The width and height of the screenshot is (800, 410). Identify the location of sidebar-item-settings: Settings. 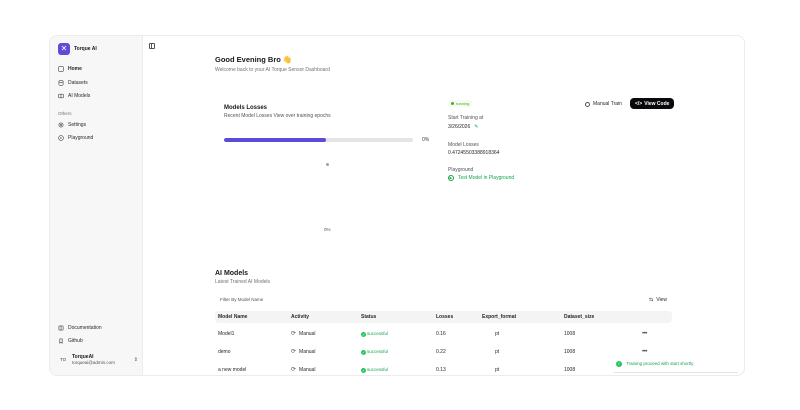
(72, 125).